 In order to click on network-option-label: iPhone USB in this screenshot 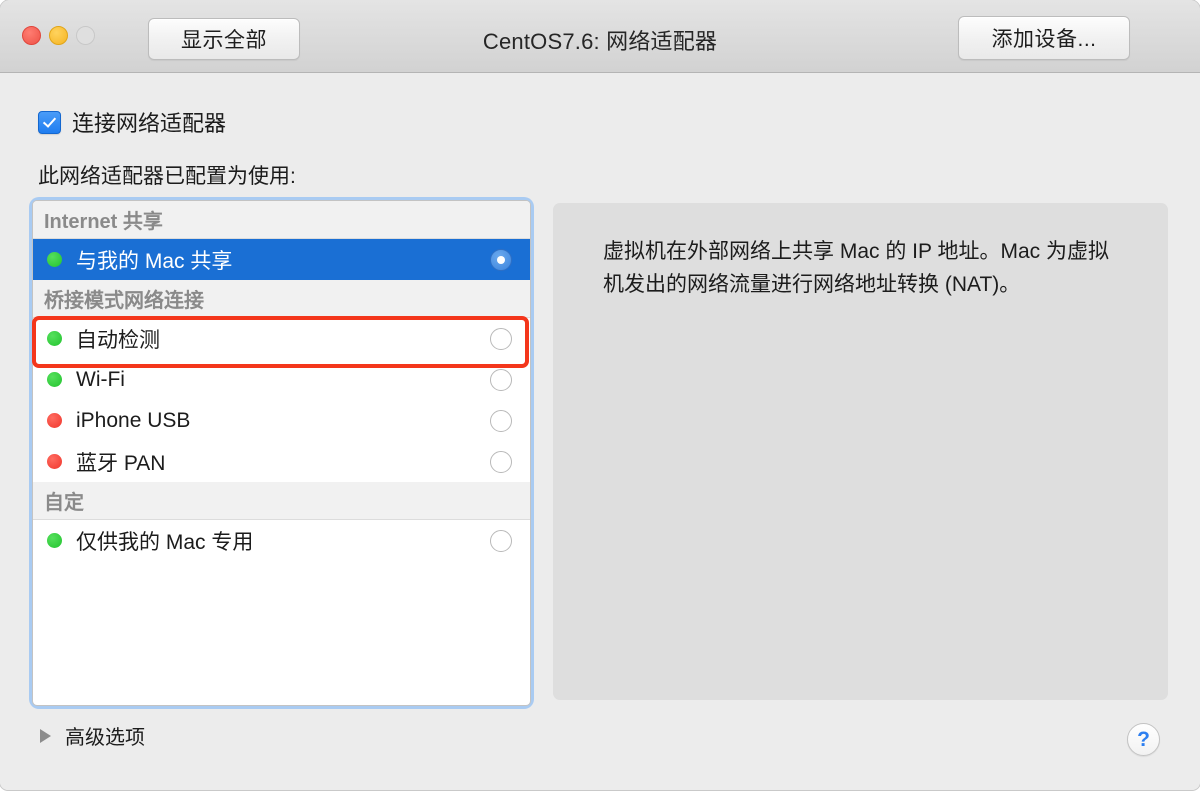, I will do `click(133, 420)`.